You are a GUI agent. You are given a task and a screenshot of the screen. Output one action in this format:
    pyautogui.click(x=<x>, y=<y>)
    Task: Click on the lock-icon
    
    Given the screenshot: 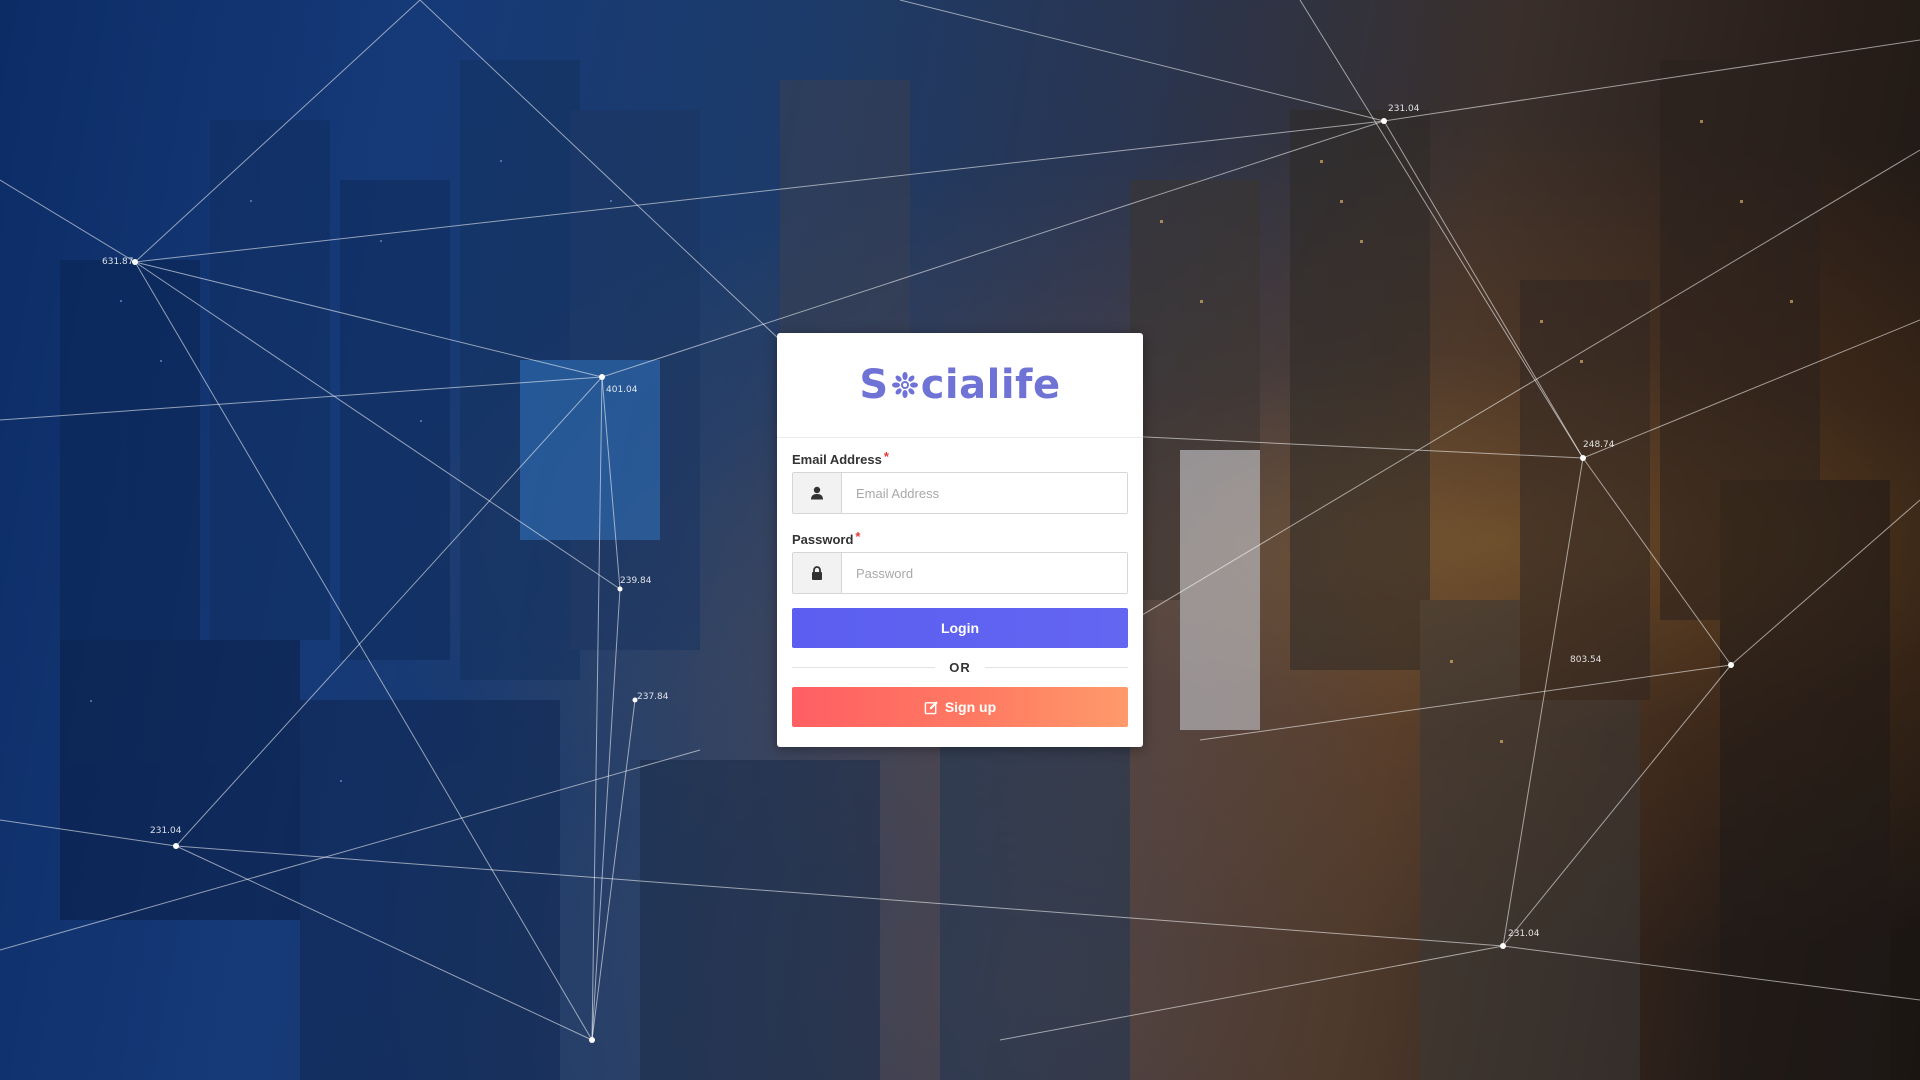 What is the action you would take?
    pyautogui.click(x=817, y=573)
    